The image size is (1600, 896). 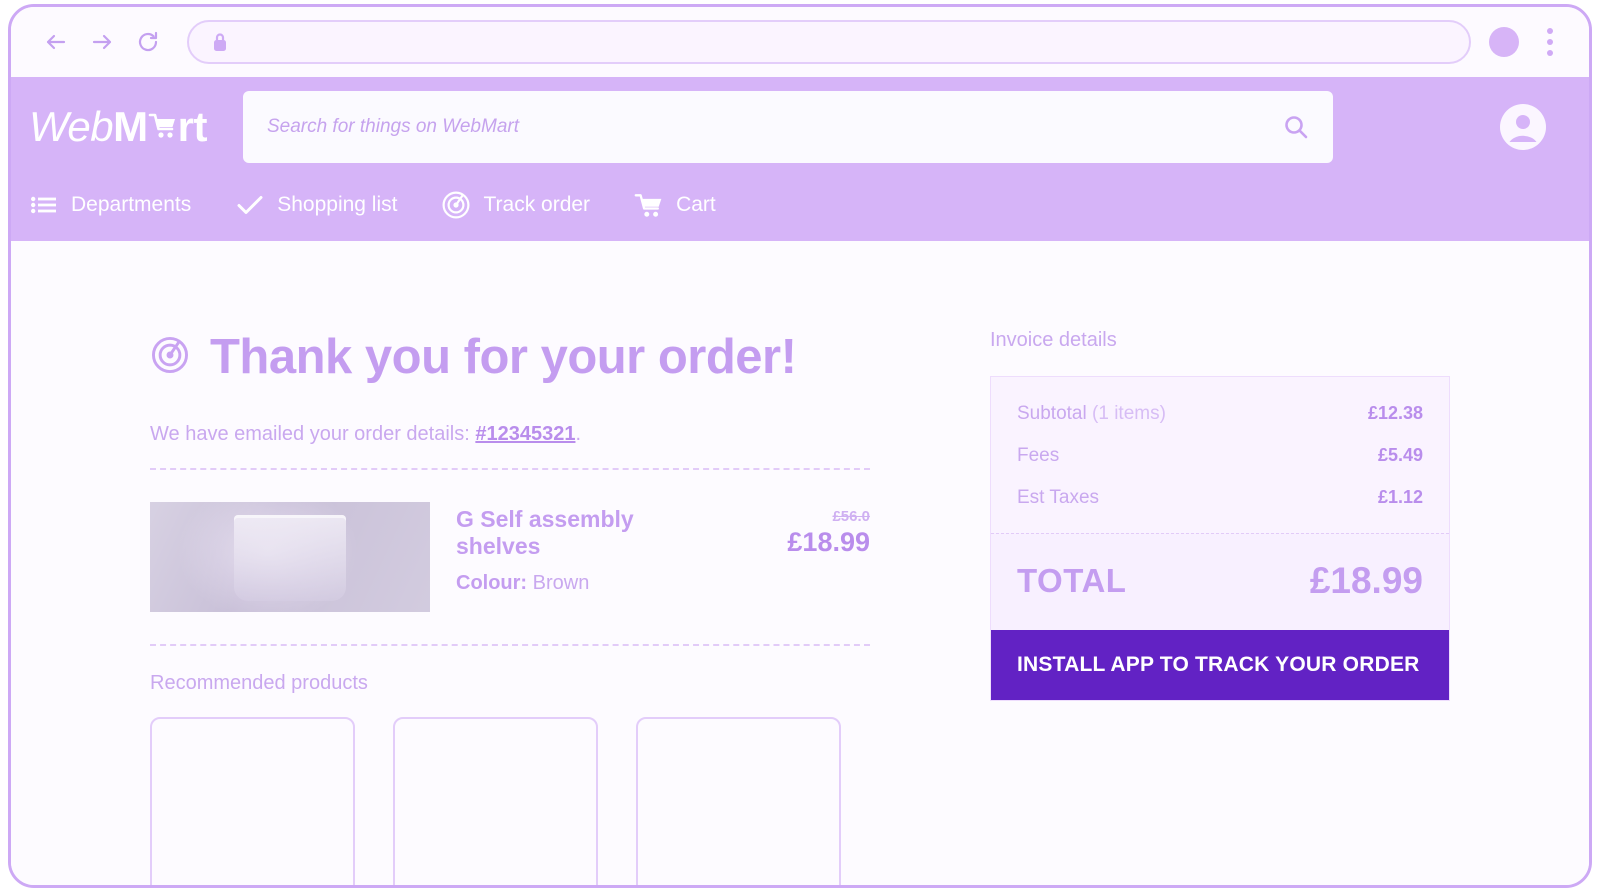 What do you see at coordinates (1220, 665) in the screenshot?
I see `install-app-button: INSTALL APP TO TRACK YOUR ORDER` at bounding box center [1220, 665].